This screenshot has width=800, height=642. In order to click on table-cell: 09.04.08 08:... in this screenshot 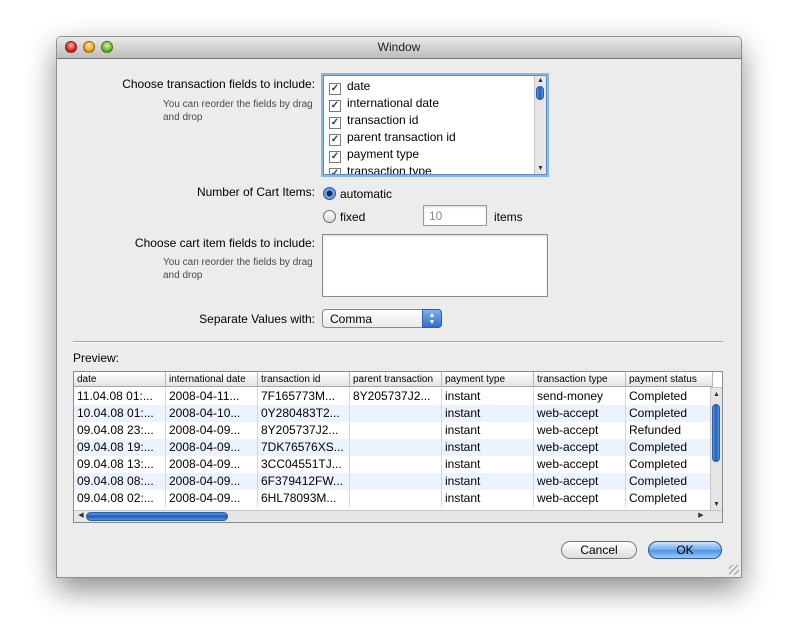, I will do `click(120, 481)`.